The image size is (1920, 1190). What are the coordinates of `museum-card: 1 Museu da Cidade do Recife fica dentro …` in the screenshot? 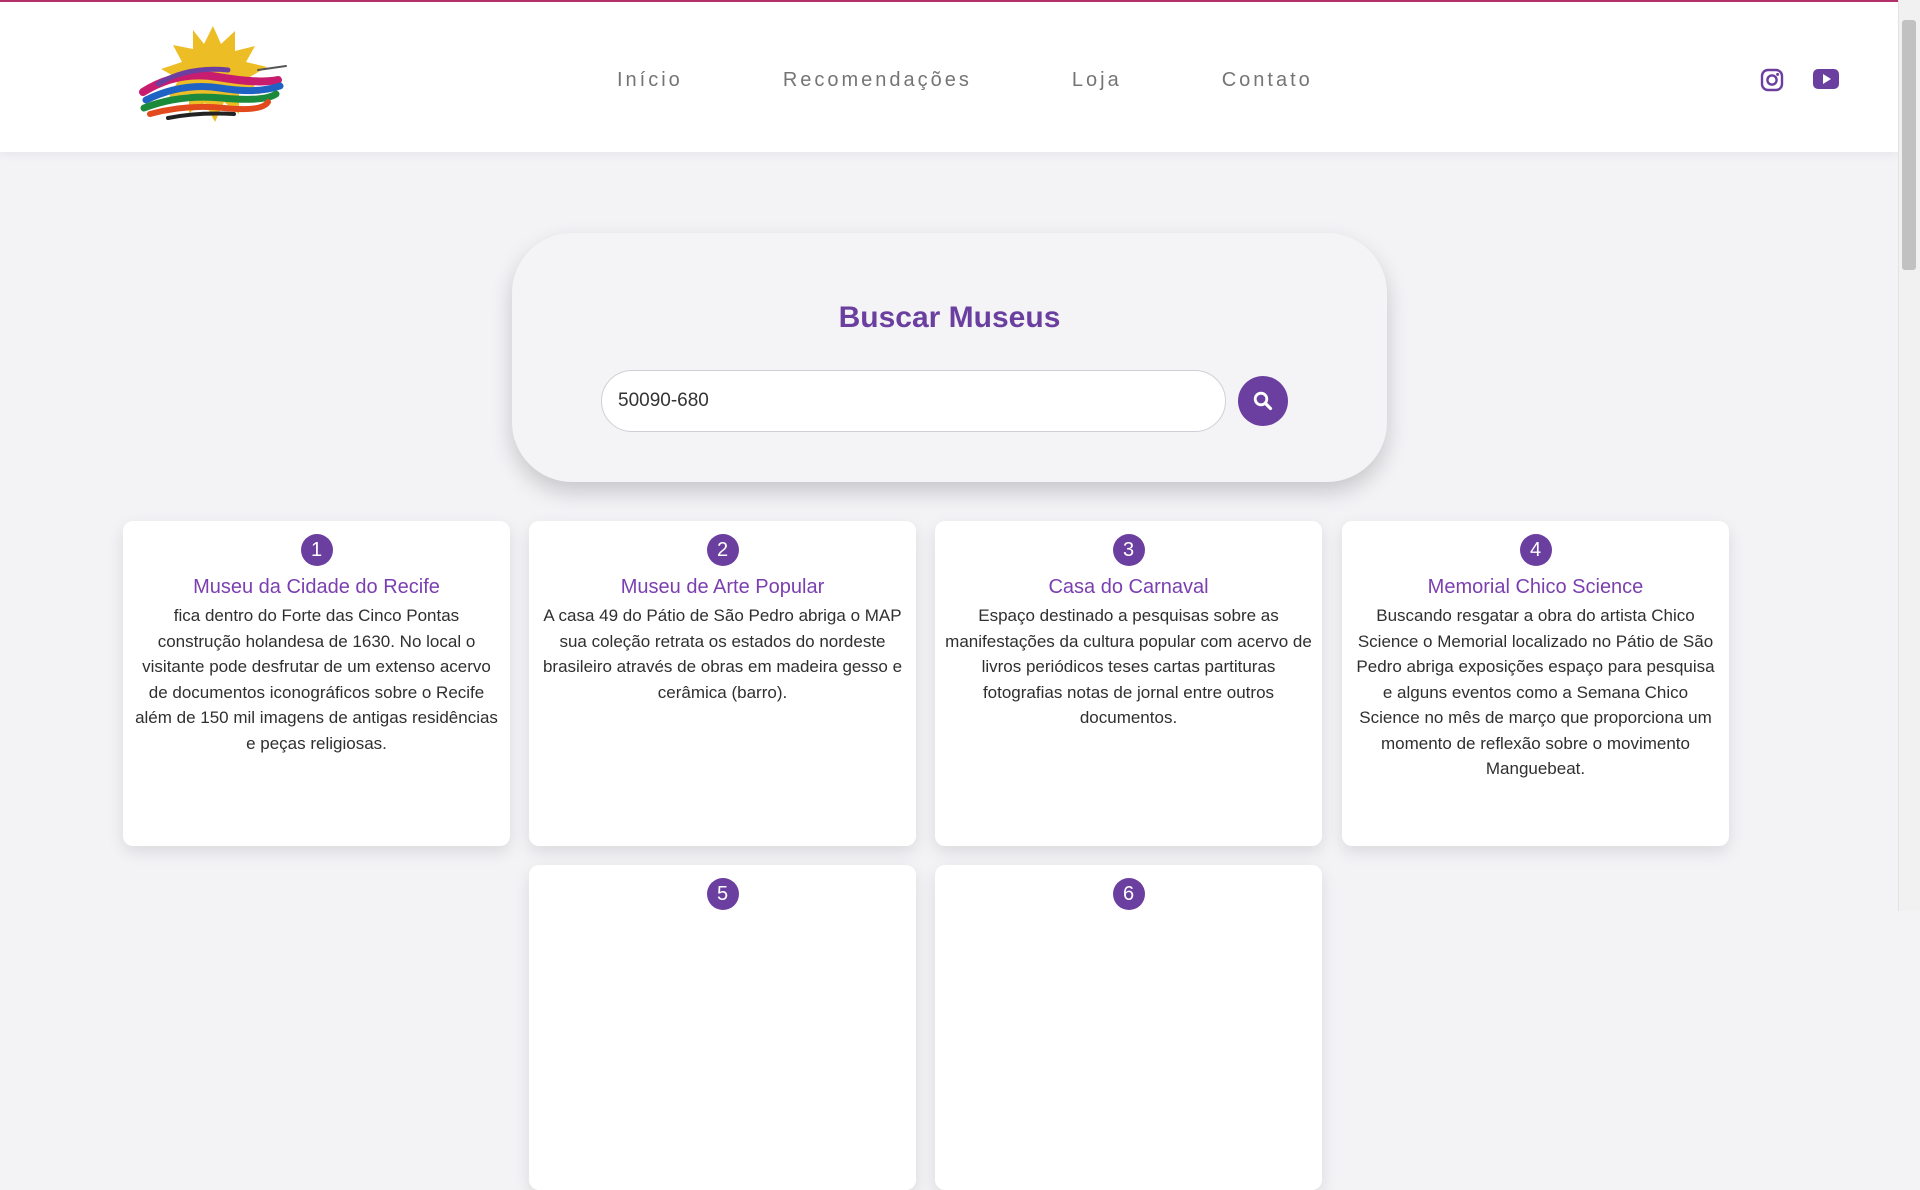 It's located at (316, 683).